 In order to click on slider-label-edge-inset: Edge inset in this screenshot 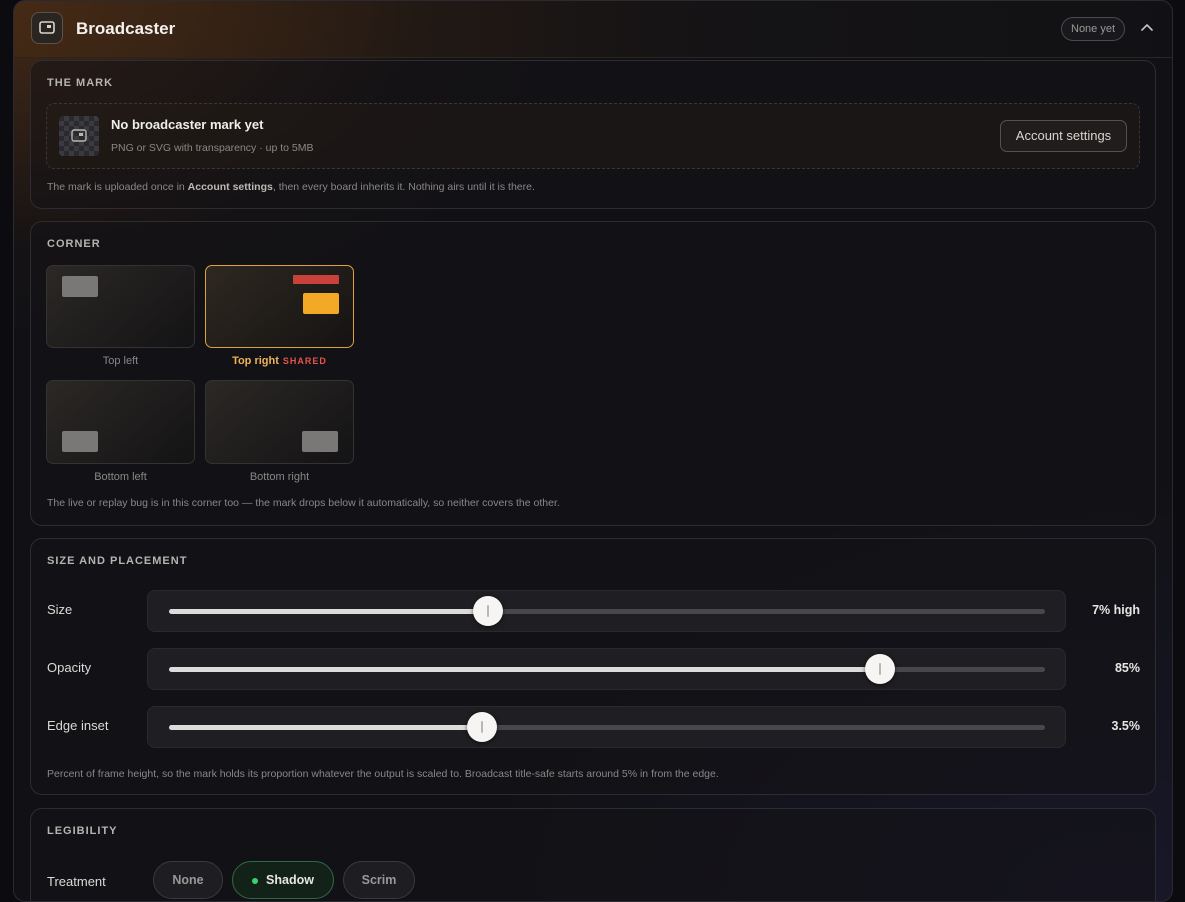, I will do `click(78, 725)`.